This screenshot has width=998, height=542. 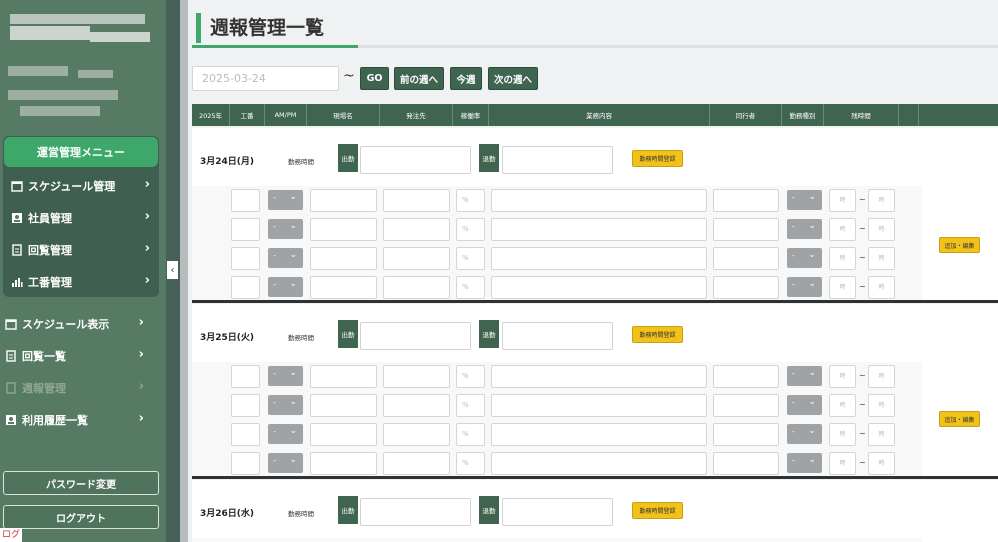 What do you see at coordinates (83, 282) in the screenshot?
I see `sidebar-item-project-management: 工番管理 ›` at bounding box center [83, 282].